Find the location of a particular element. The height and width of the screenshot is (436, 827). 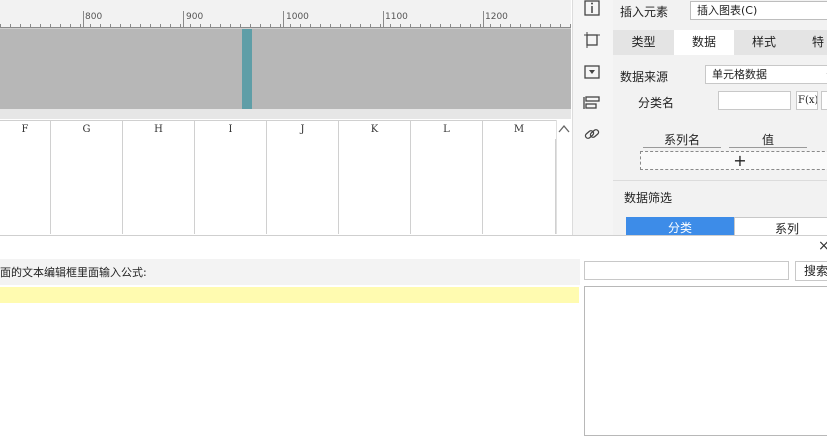

formula-fx-button: F(x) is located at coordinates (807, 100).